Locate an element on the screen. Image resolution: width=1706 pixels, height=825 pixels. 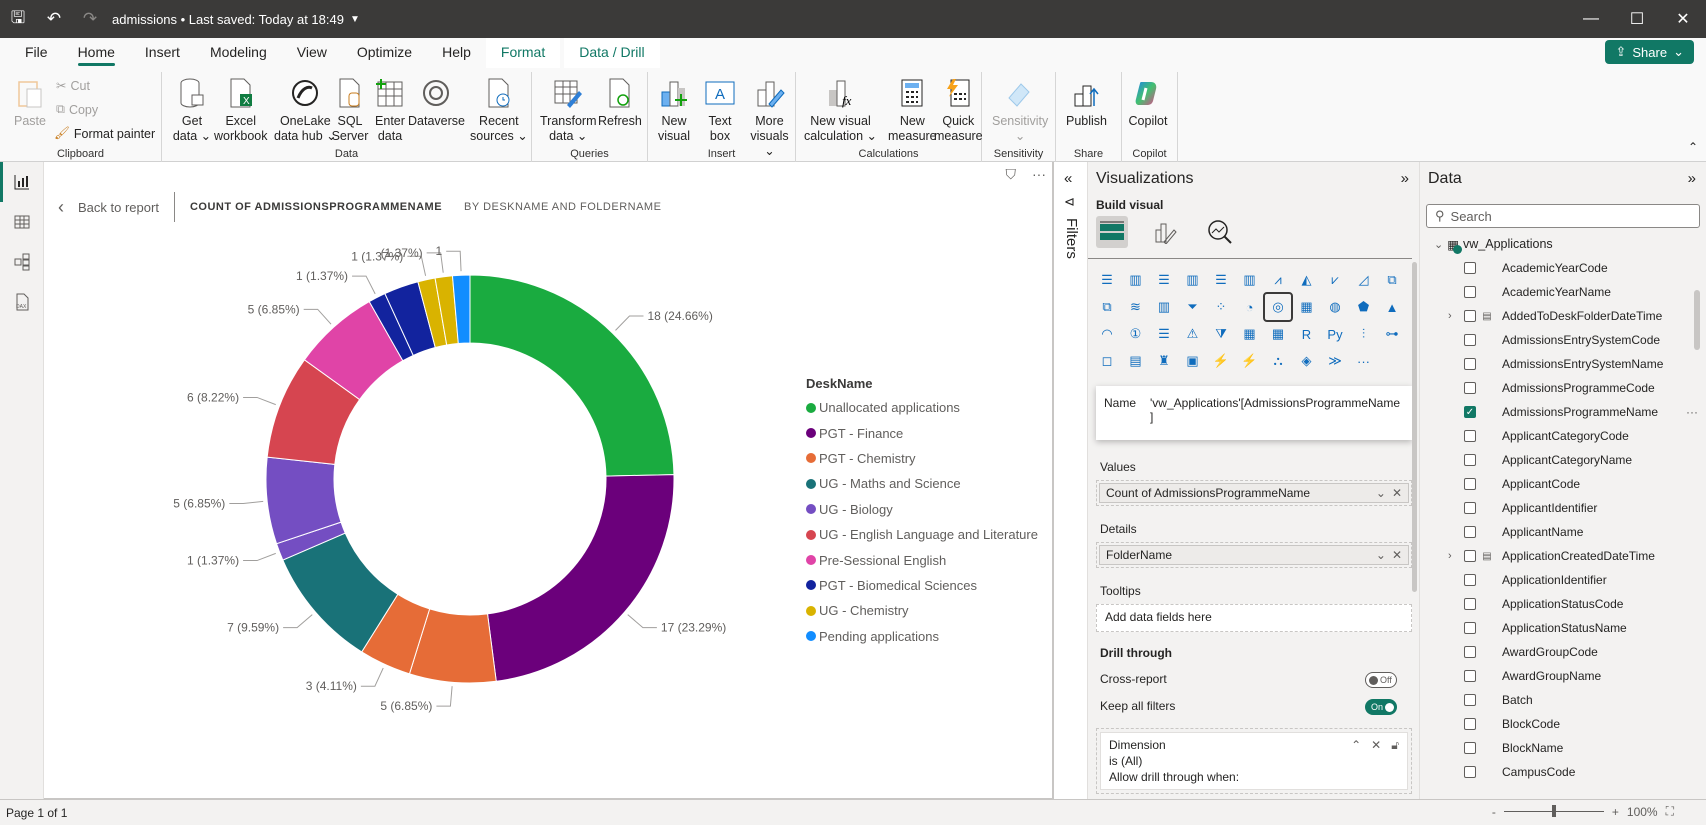
quick-measure-button: Quick measure is located at coordinates (958, 109).